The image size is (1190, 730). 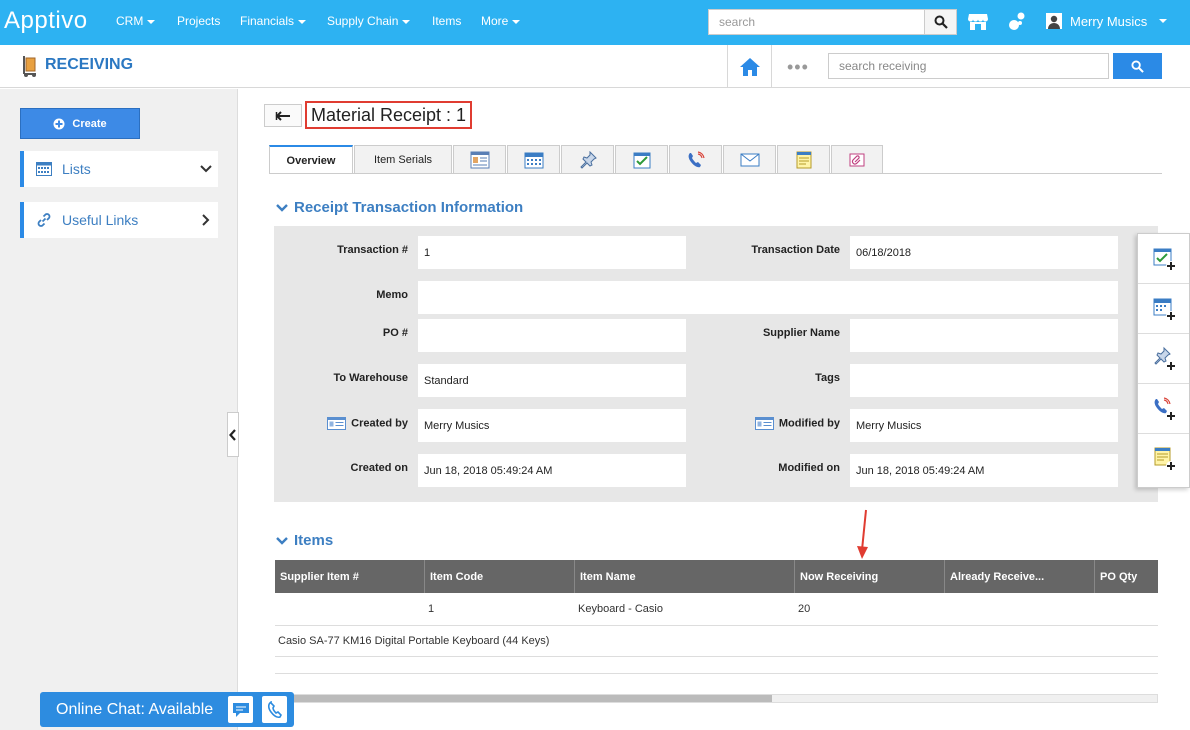 I want to click on column-supplier-item: Supplier Item #, so click(x=350, y=576).